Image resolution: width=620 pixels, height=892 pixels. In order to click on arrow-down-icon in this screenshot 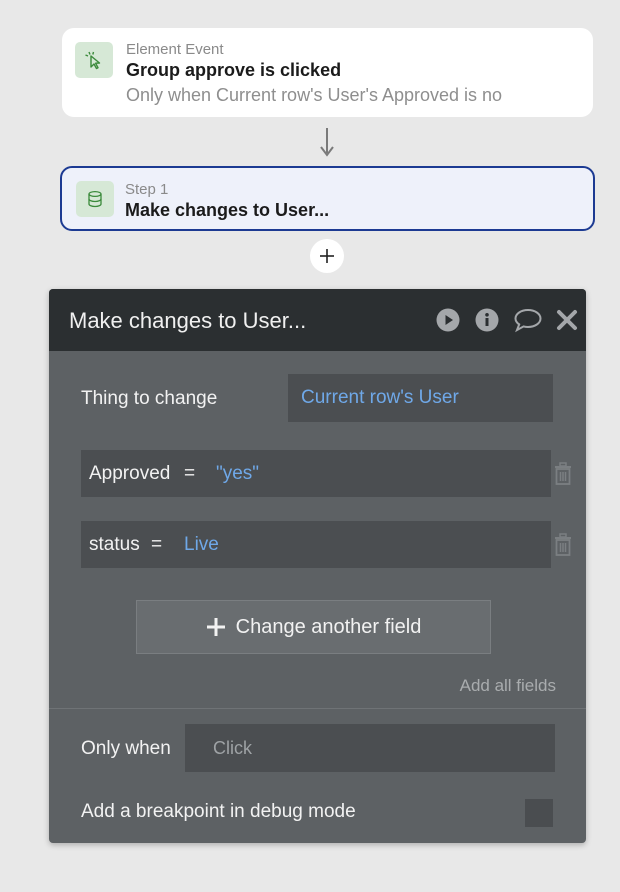, I will do `click(327, 142)`.